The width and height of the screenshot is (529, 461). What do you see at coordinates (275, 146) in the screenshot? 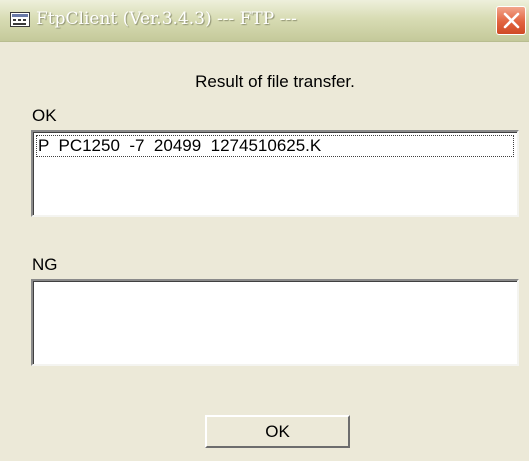
I see `list-item: P PC1250 -7 20499 1274510625.K` at bounding box center [275, 146].